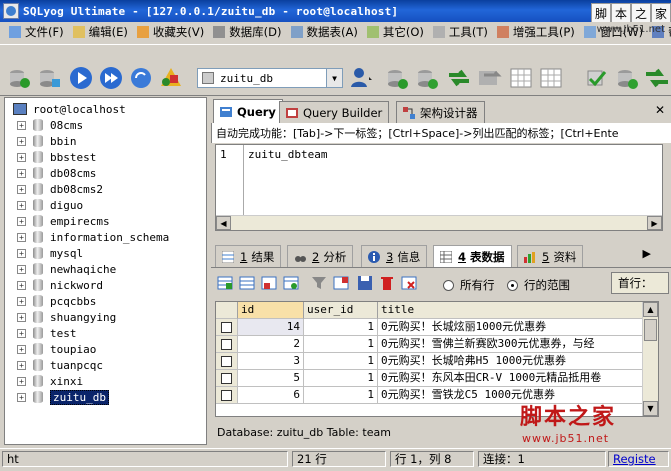 Image resolution: width=671 pixels, height=471 pixels. Describe the element at coordinates (270, 78) in the screenshot. I see `database-select: zuitu_db ▼` at that location.